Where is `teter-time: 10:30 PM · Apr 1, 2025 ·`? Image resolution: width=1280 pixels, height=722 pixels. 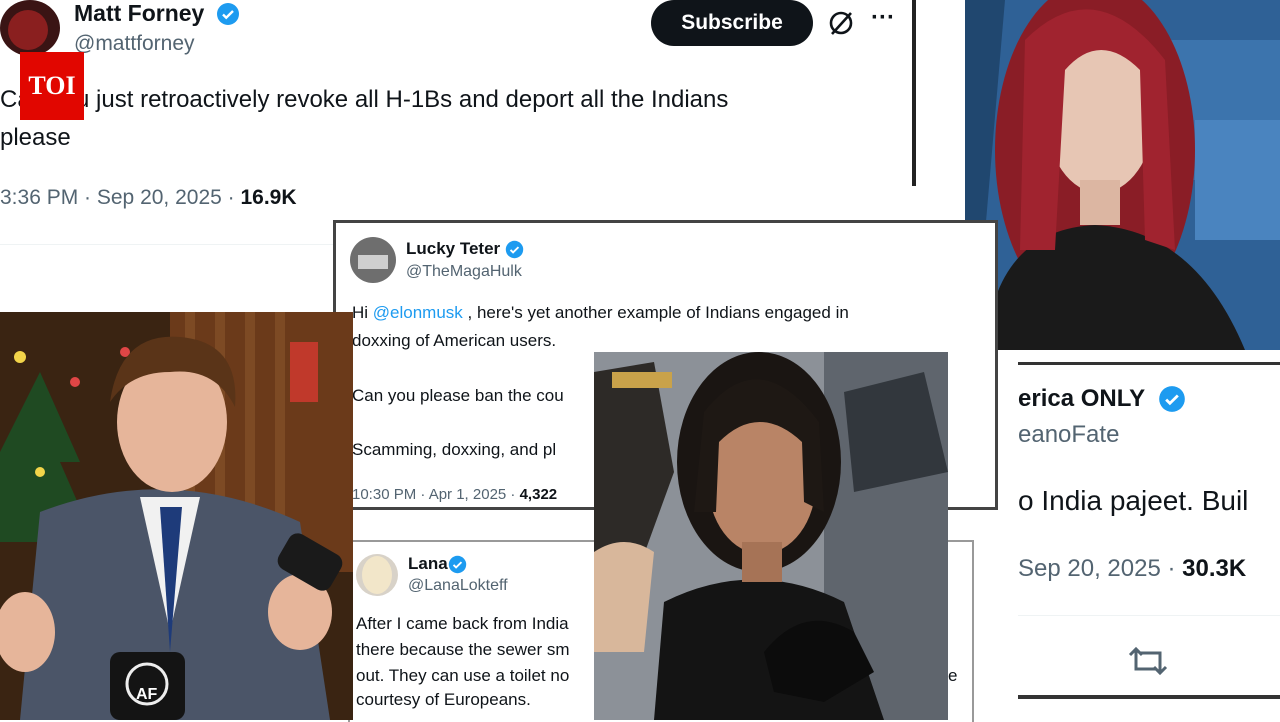
teter-time: 10:30 PM · Apr 1, 2025 · is located at coordinates (436, 494).